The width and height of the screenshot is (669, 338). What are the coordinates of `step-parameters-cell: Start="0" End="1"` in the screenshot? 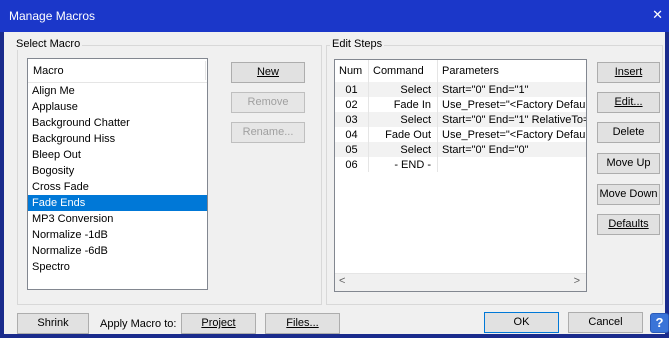 It's located at (511, 89).